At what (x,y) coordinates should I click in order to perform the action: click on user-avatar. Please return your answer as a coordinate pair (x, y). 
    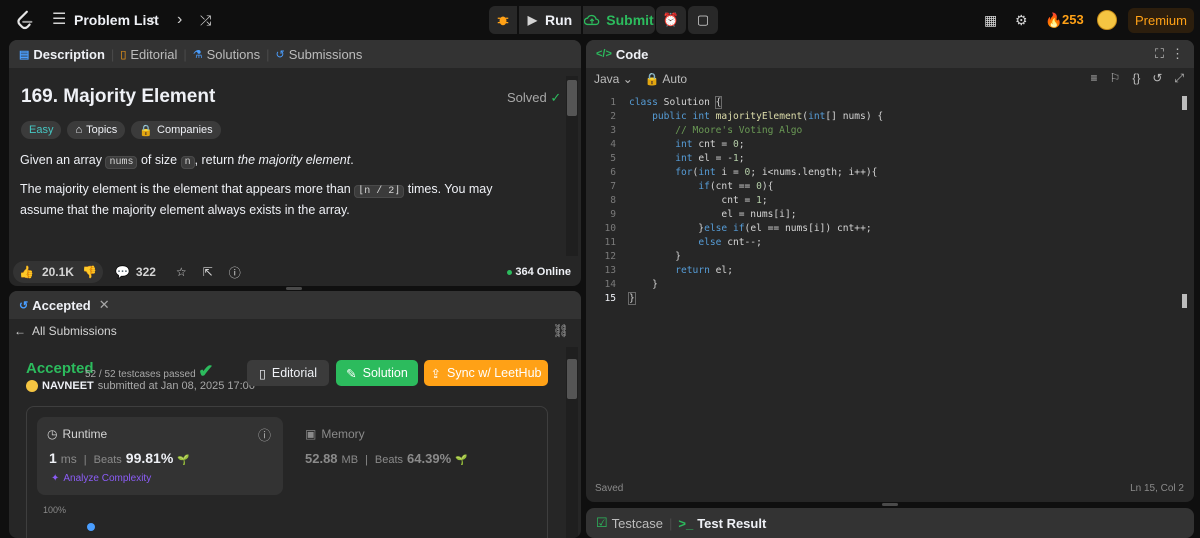
    Looking at the image, I should click on (1107, 20).